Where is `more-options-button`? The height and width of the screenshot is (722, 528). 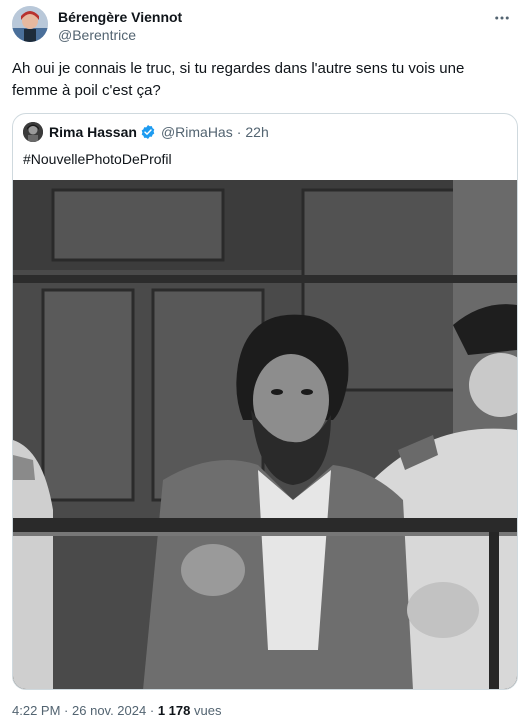
more-options-button is located at coordinates (502, 18).